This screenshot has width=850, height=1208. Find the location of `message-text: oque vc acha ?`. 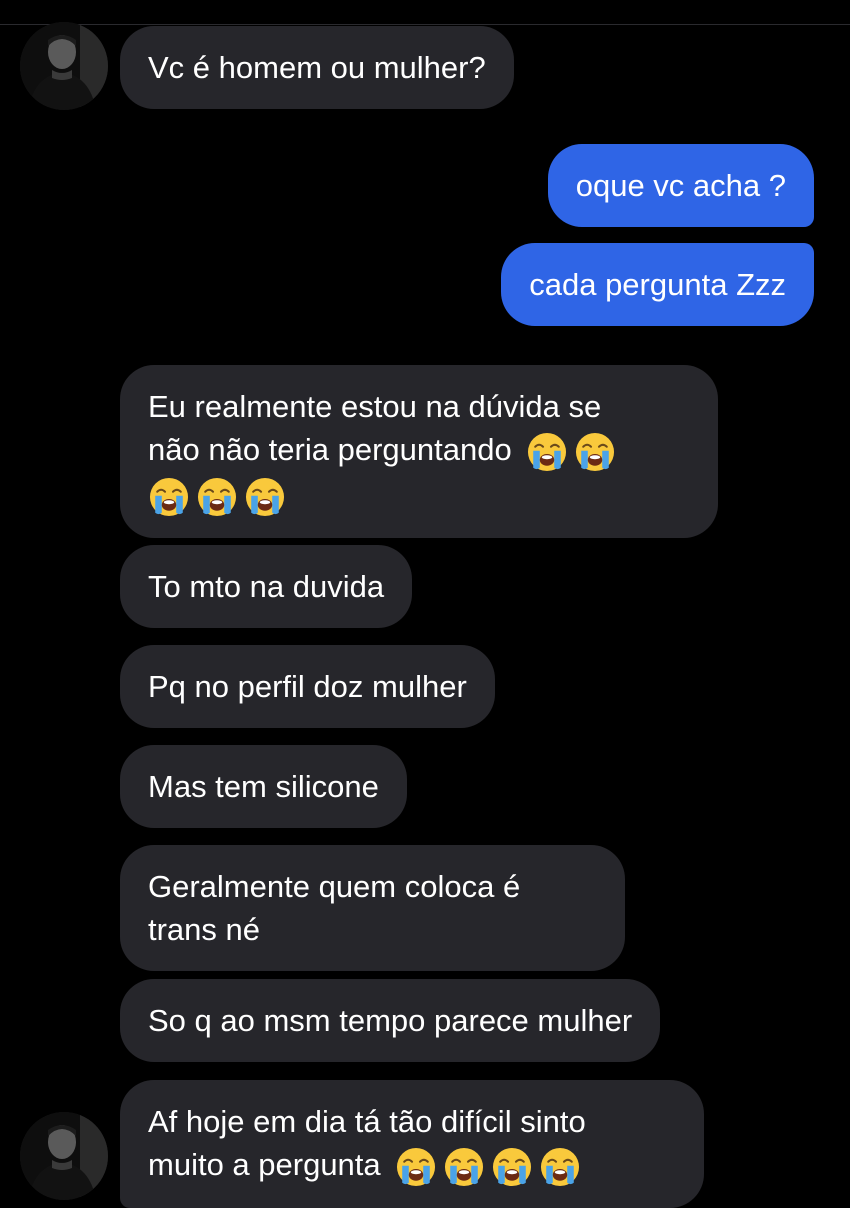

message-text: oque vc acha ? is located at coordinates (680, 185).